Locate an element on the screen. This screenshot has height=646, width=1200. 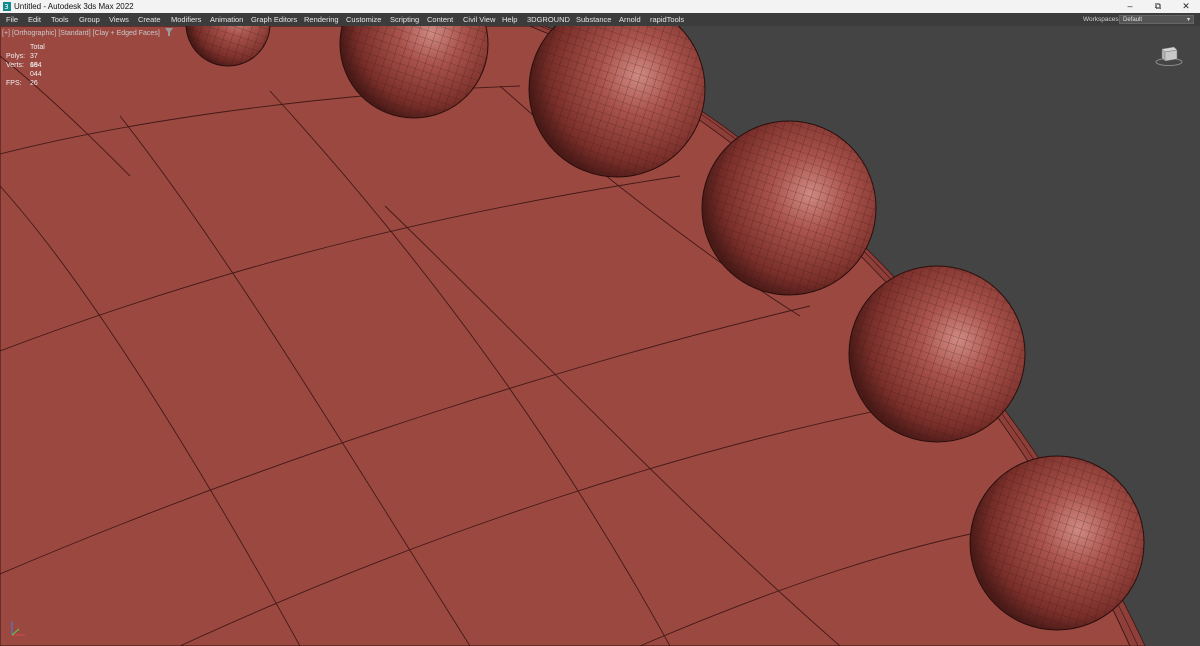
menu-rendering: Rendering is located at coordinates (321, 19).